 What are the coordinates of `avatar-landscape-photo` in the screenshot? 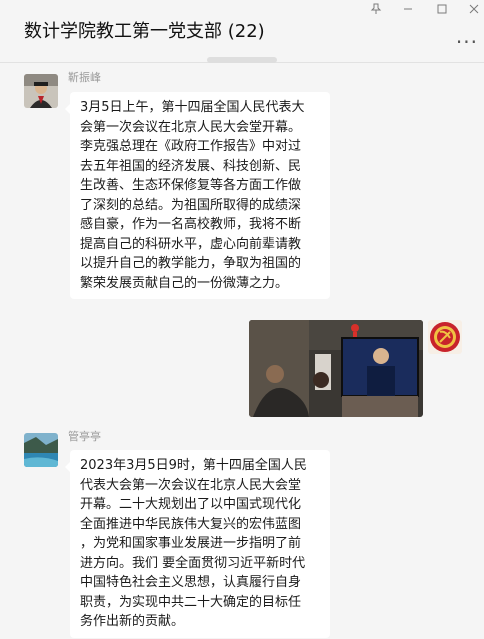 It's located at (41, 450).